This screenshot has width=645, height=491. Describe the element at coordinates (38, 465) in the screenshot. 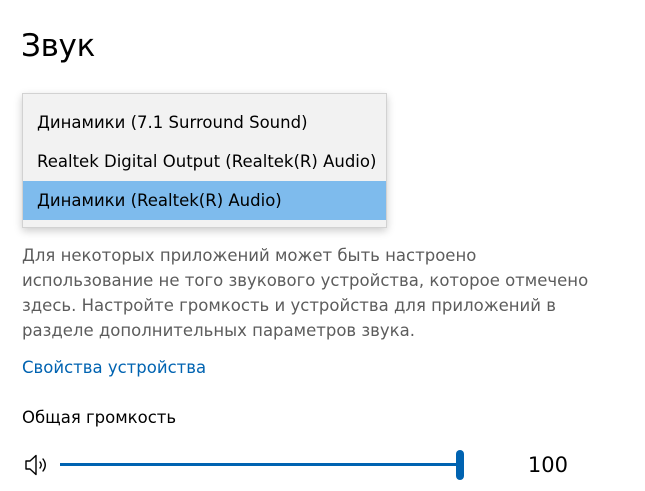

I see `speaker-icon` at that location.